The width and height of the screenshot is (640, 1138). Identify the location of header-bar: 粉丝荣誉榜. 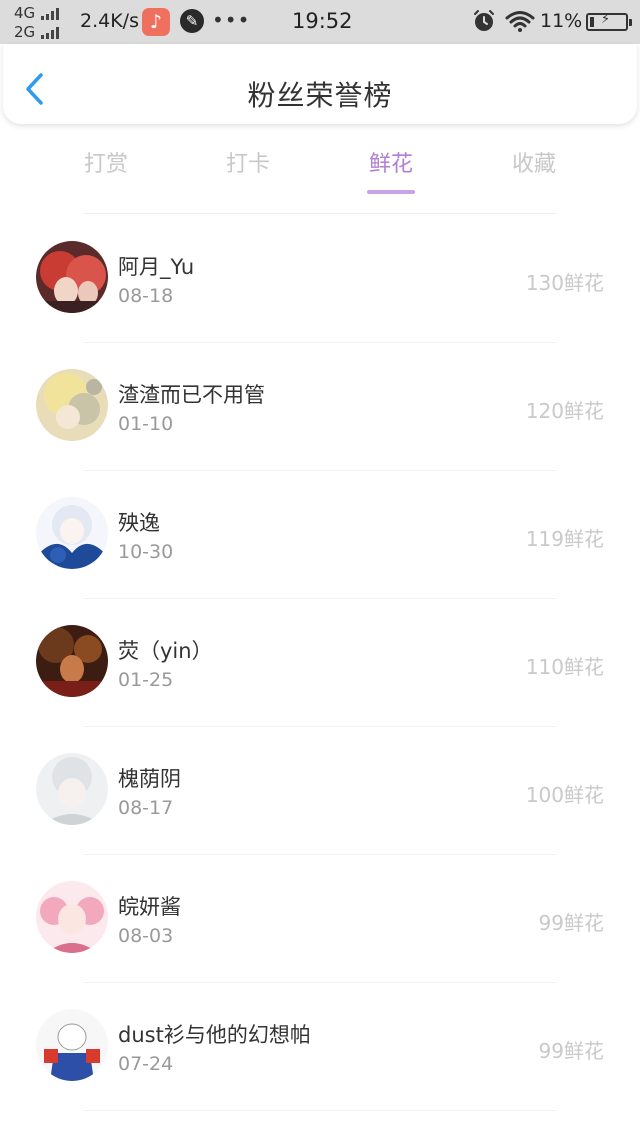
(320, 84).